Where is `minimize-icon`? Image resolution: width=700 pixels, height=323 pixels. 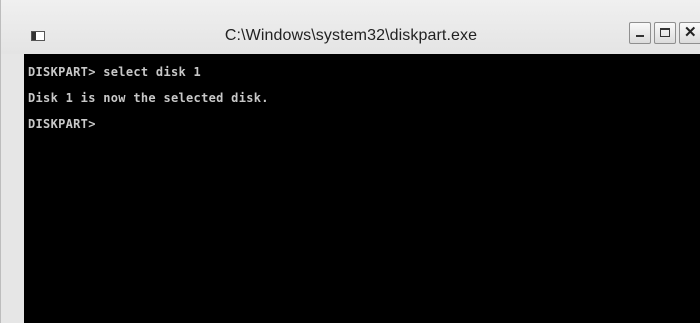
minimize-icon is located at coordinates (640, 36).